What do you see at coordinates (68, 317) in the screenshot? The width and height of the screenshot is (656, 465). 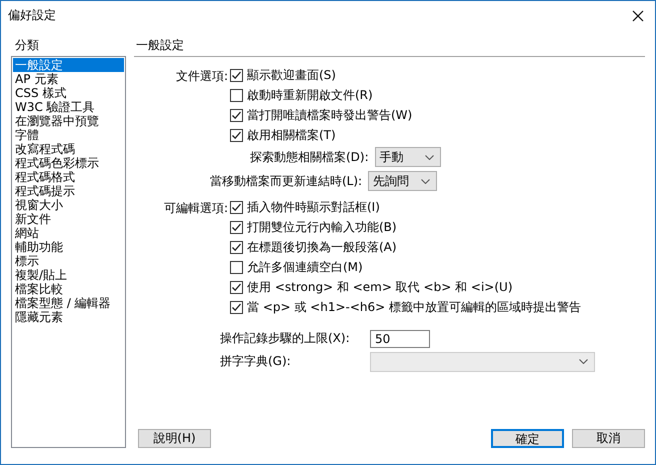 I see `category-item: 隱藏元素` at bounding box center [68, 317].